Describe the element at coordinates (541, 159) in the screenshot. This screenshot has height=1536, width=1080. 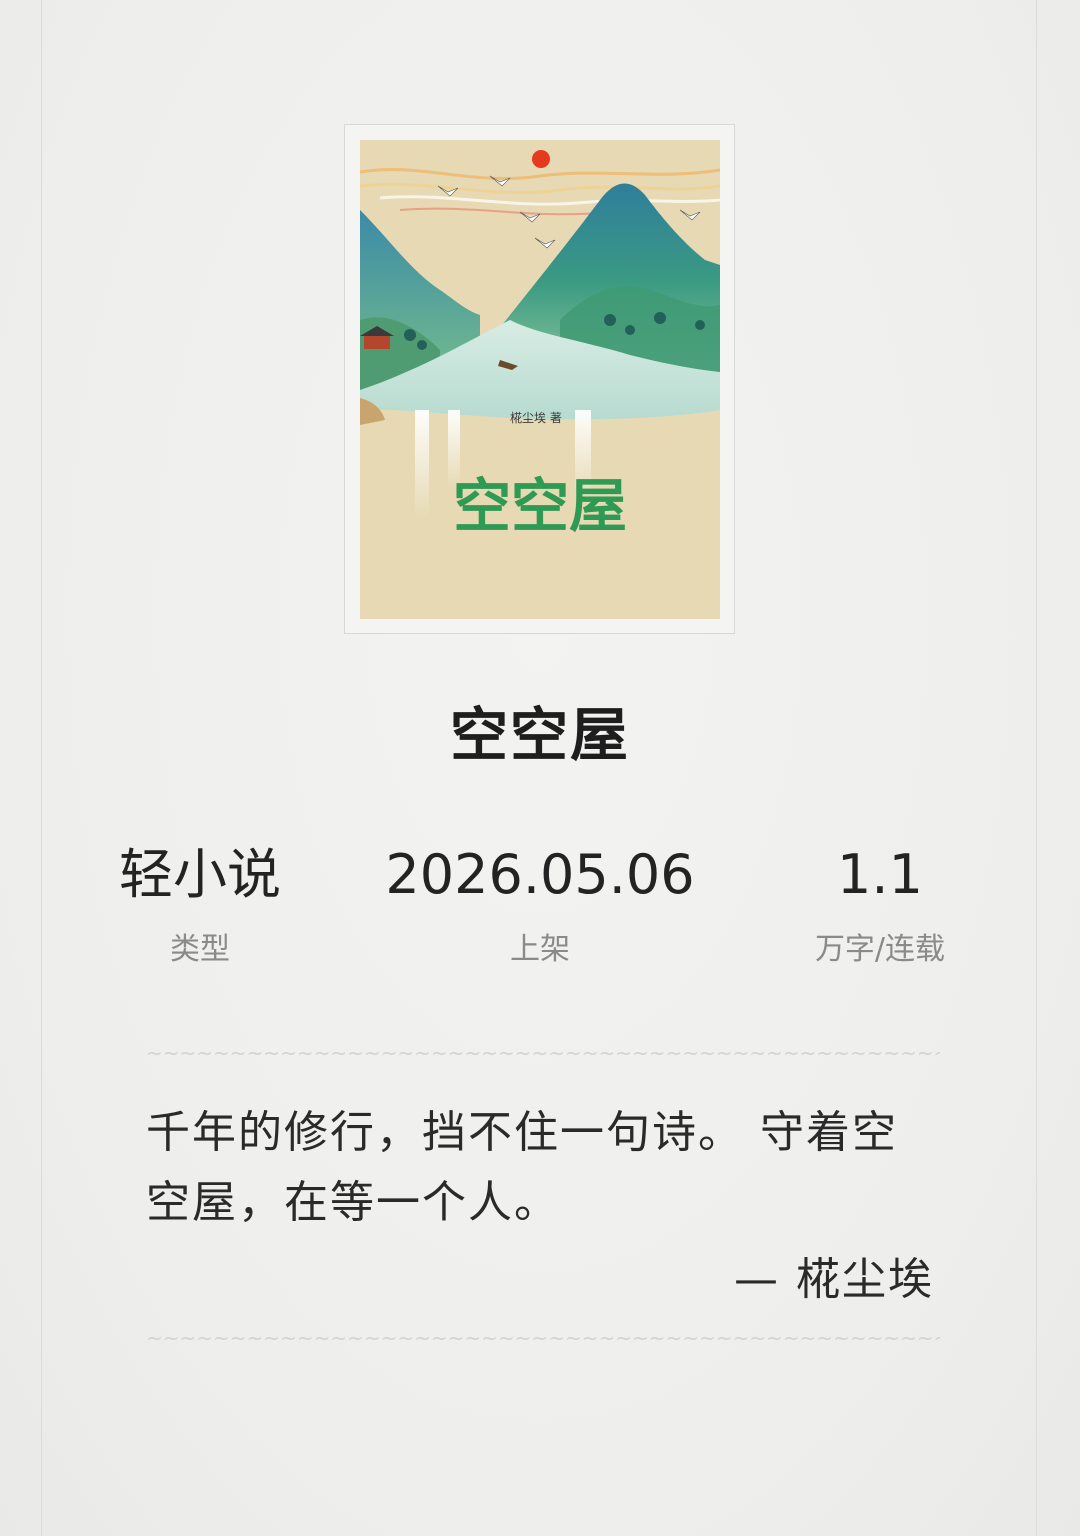
I see `sun-icon` at that location.